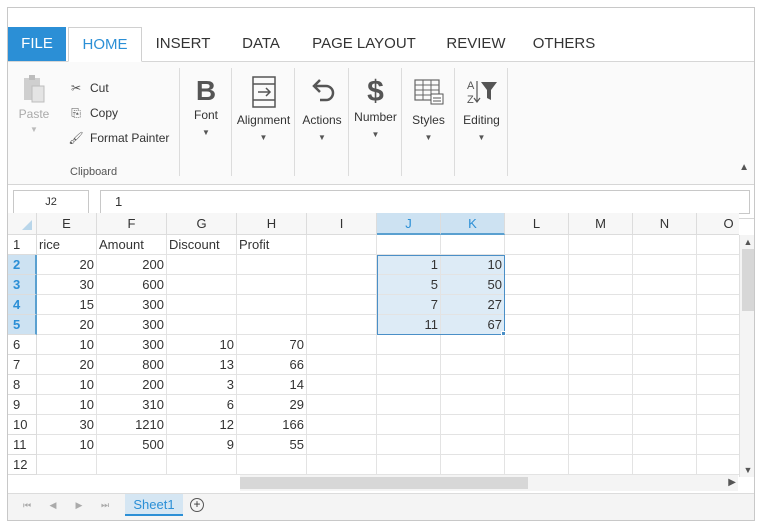  Describe the element at coordinates (718, 465) in the screenshot. I see `cell-o12` at that location.